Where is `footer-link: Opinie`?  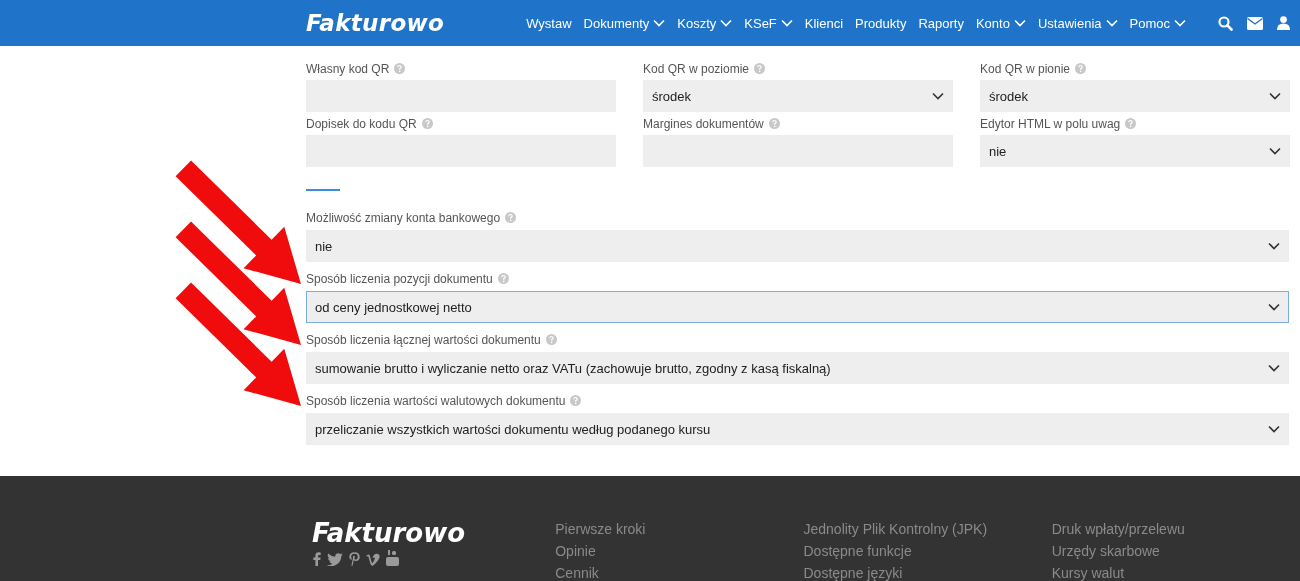 footer-link: Opinie is located at coordinates (679, 551).